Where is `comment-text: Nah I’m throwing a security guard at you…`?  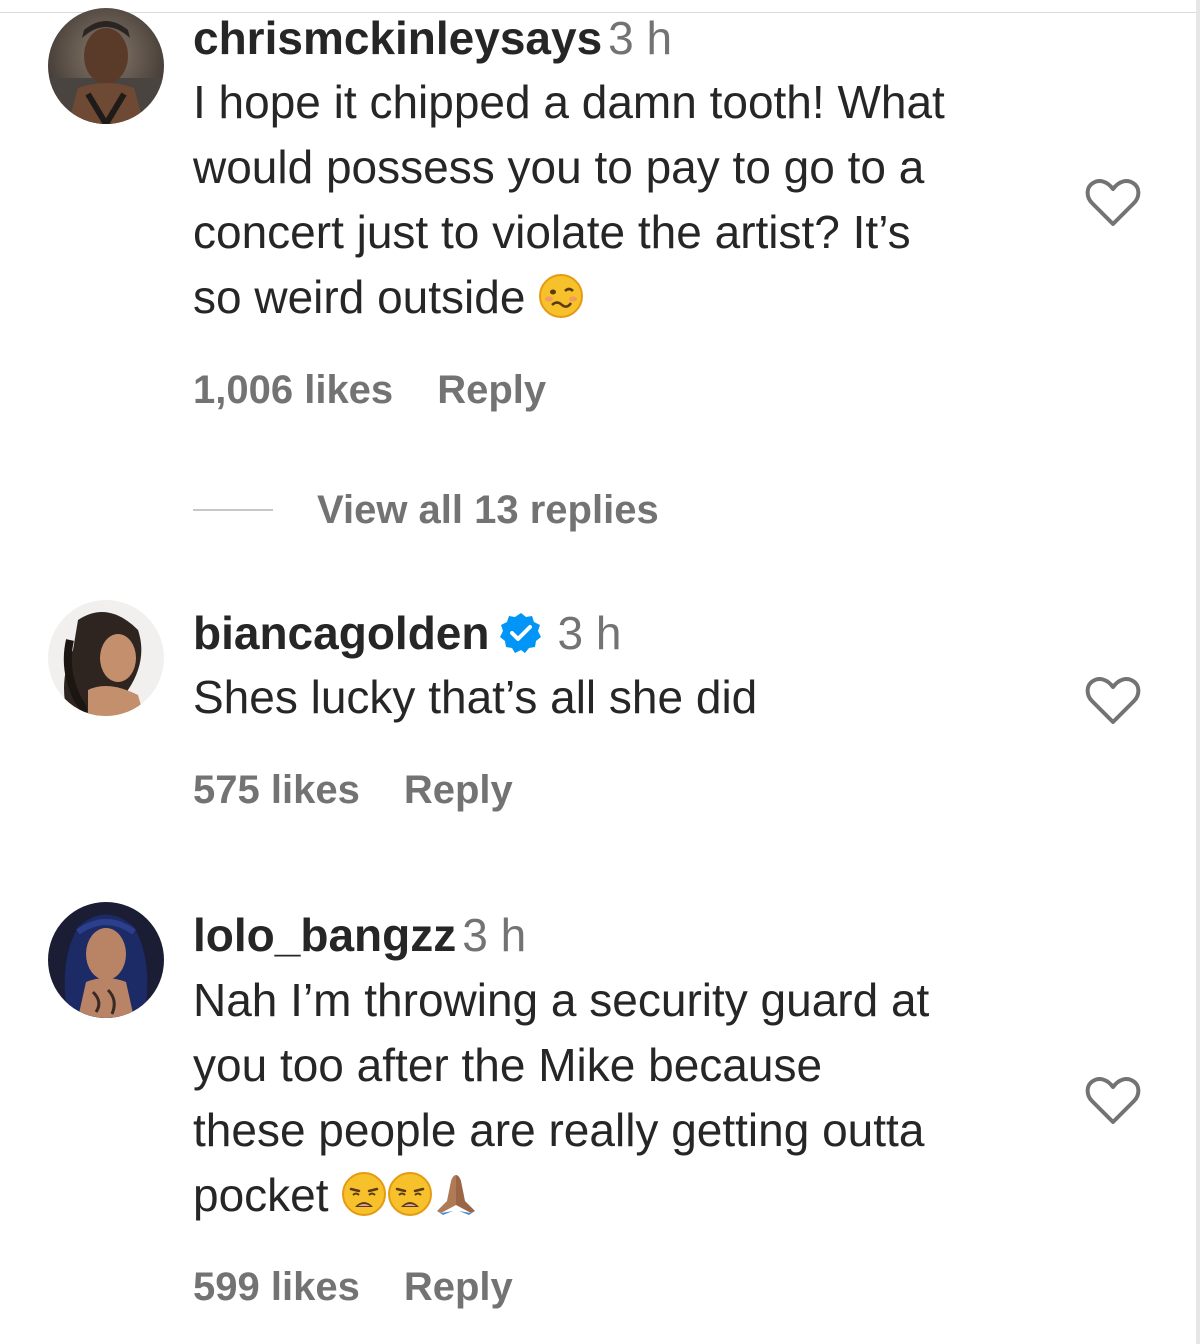
comment-text: Nah I’m throwing a security guard at you… is located at coordinates (633, 1098).